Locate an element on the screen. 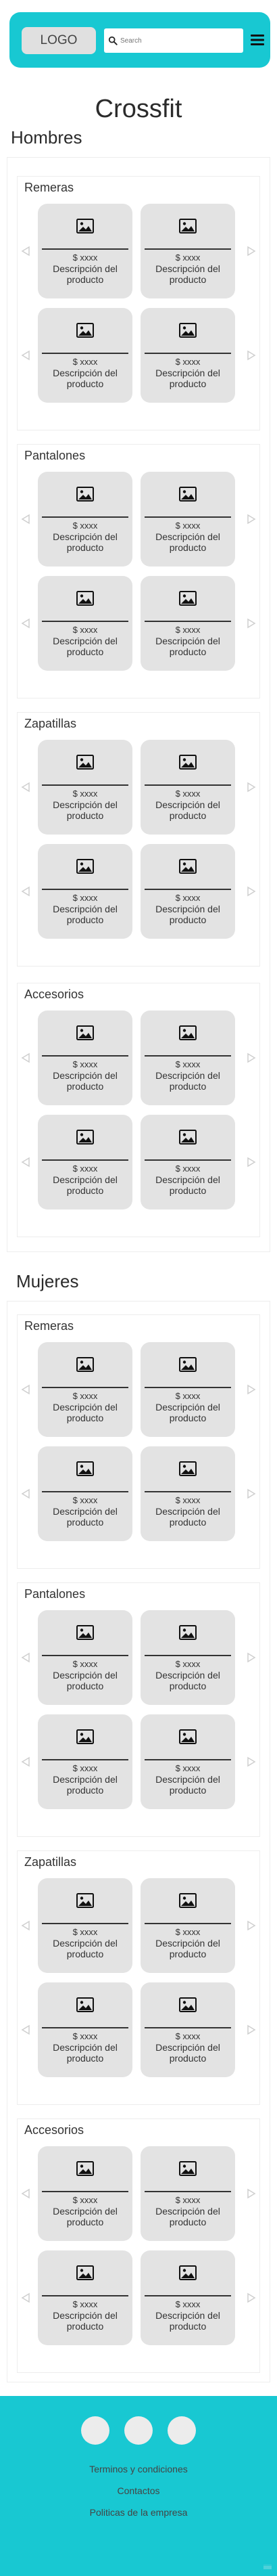  category-title: Pantalones is located at coordinates (55, 1594).